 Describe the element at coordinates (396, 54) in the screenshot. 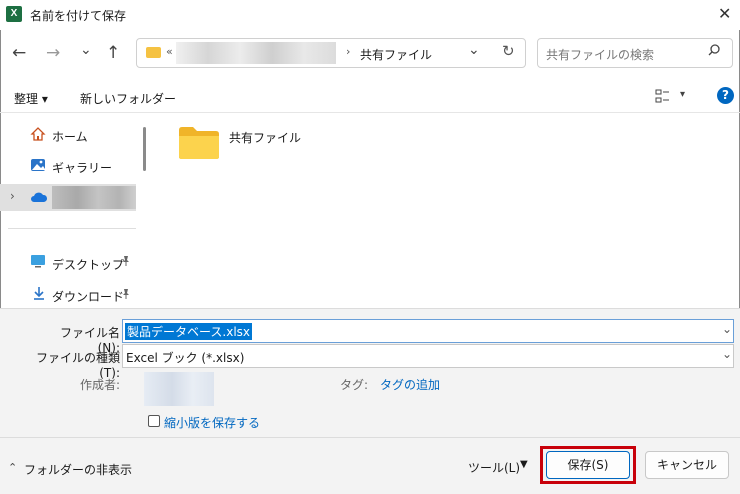

I see `breadcrumb-current: 共有ファイル` at that location.